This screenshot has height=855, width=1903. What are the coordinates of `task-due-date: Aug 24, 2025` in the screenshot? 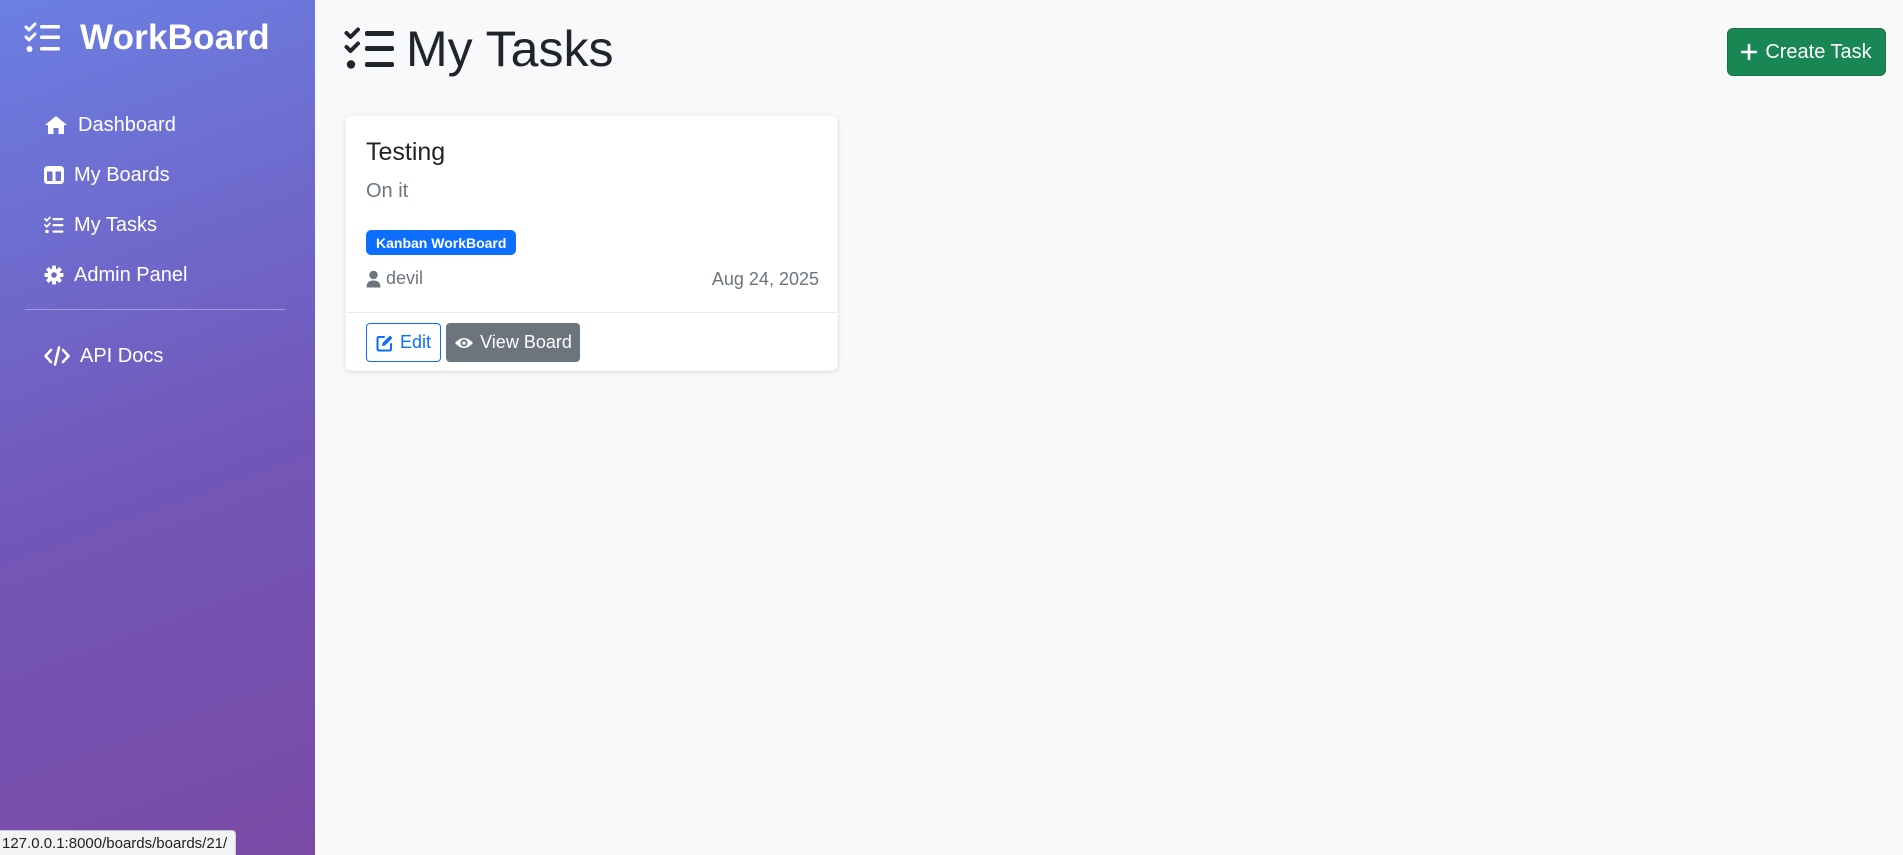 It's located at (765, 279).